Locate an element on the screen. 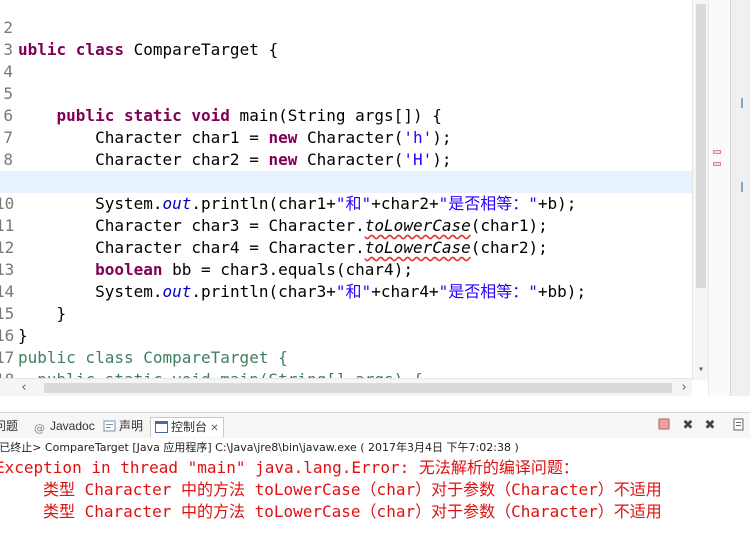 The image size is (750, 538). terminate-icon is located at coordinates (664, 426).